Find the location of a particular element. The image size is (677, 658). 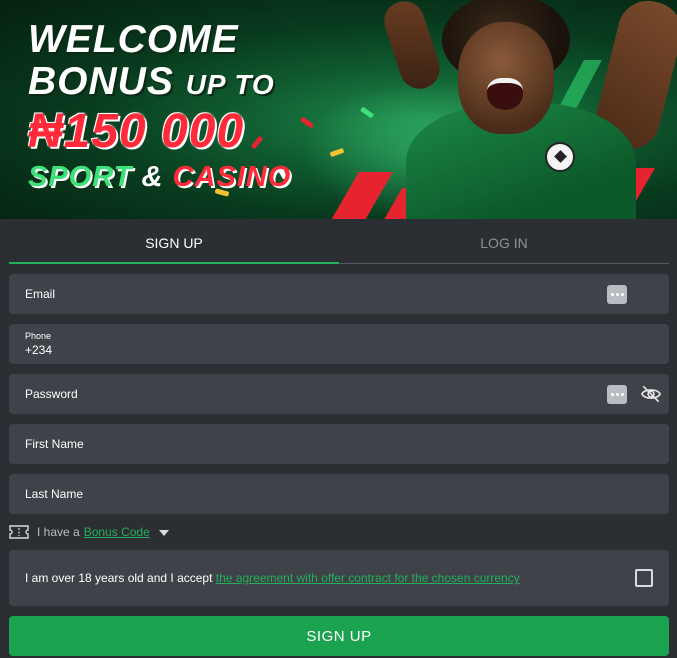

bonus-code-link: Bonus Code is located at coordinates (117, 532).